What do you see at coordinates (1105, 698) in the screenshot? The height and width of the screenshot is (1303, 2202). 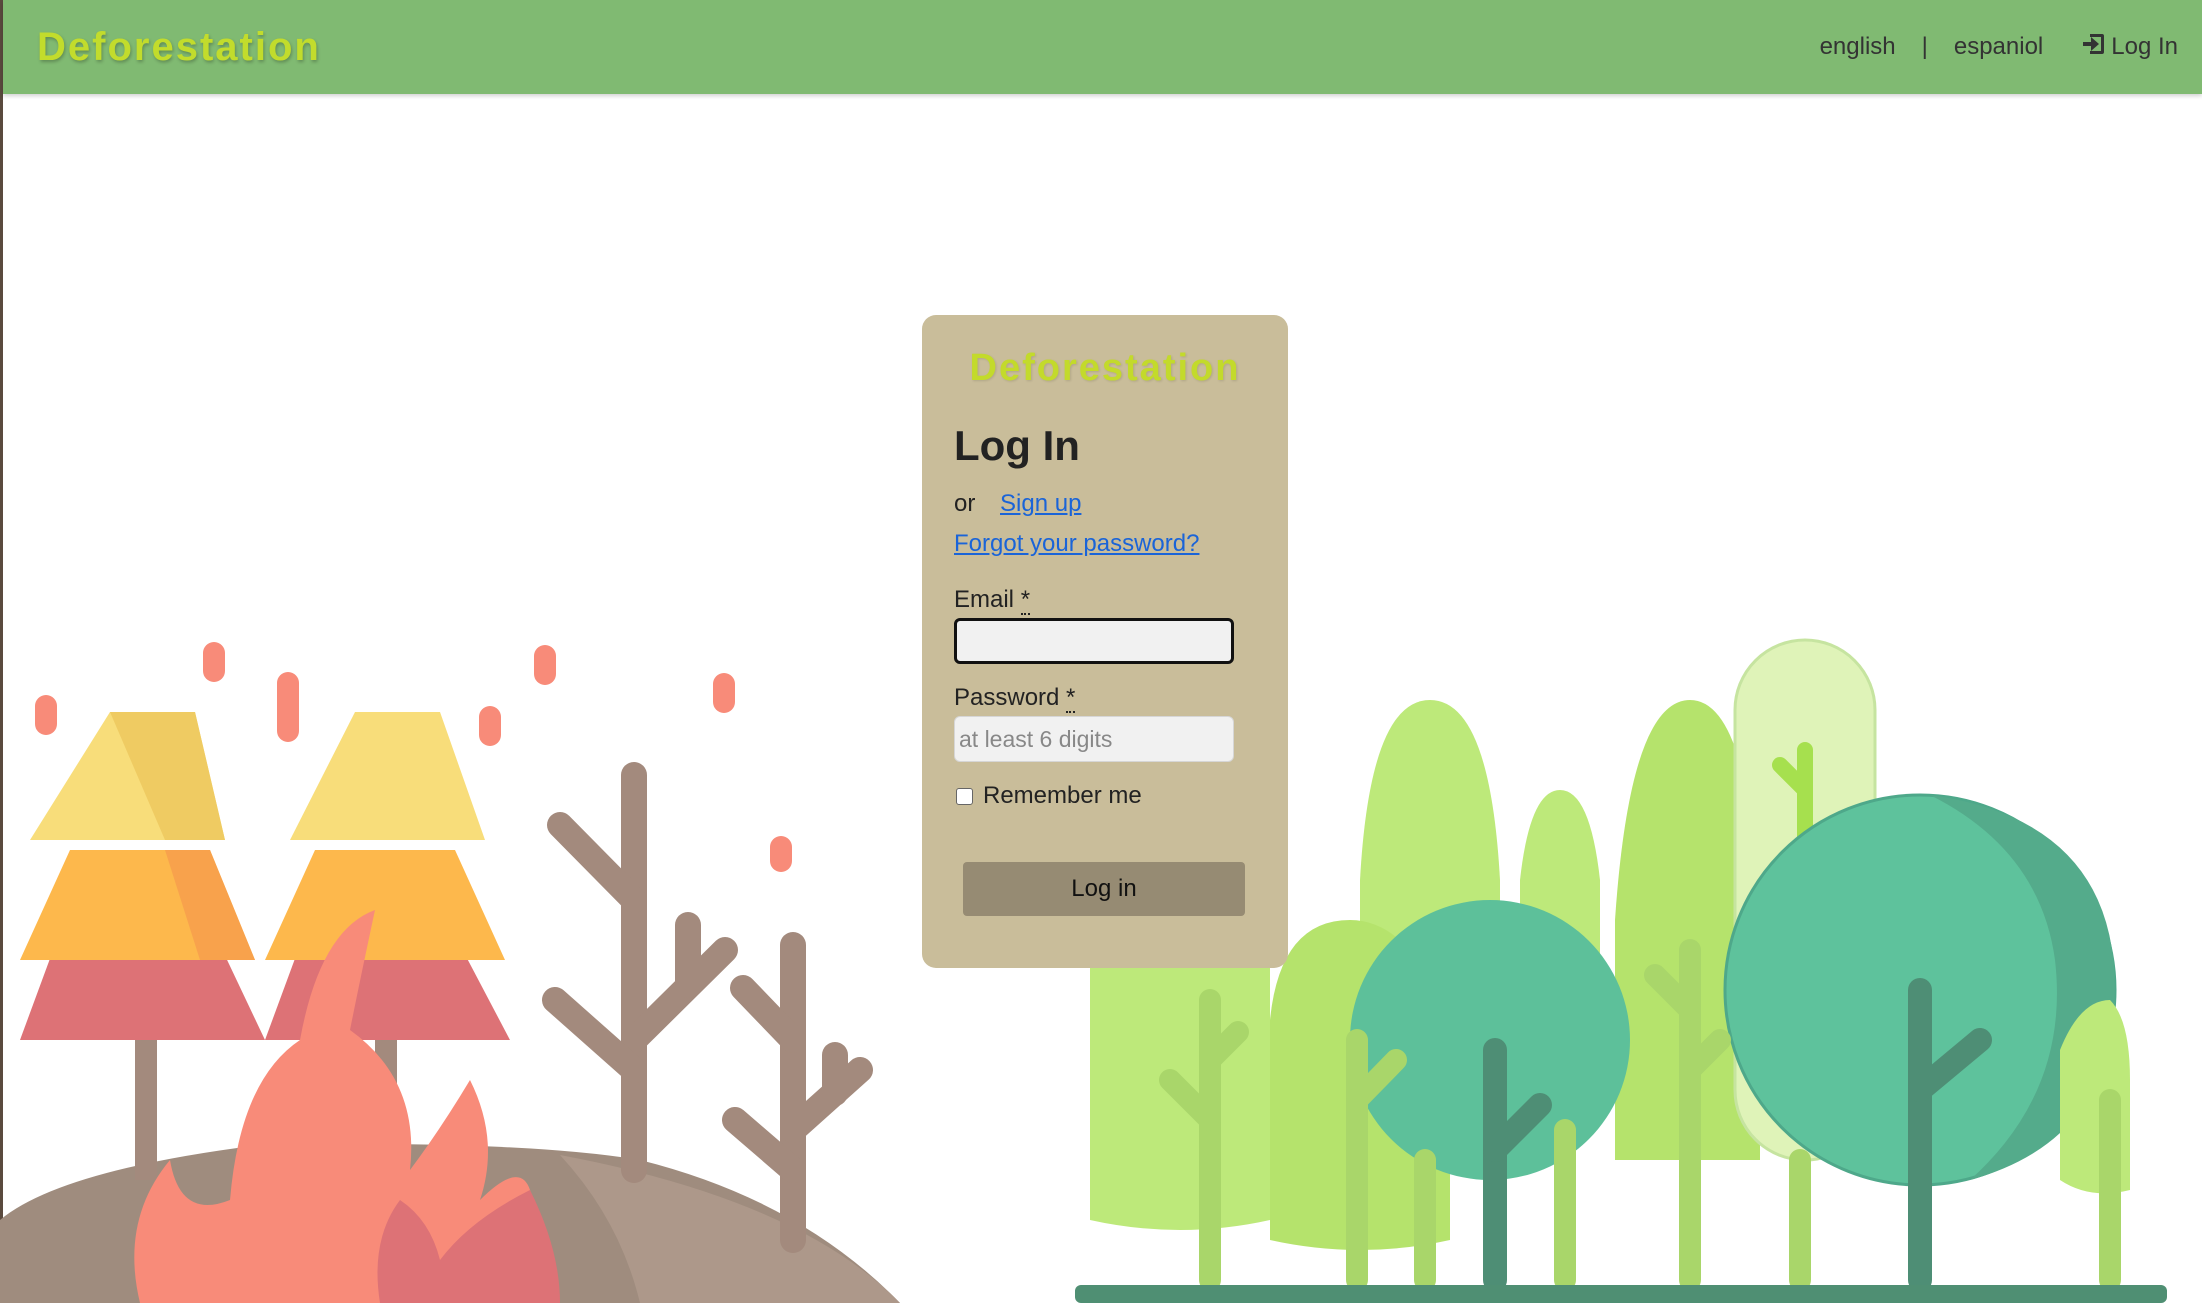 I see `password-label: Password *` at bounding box center [1105, 698].